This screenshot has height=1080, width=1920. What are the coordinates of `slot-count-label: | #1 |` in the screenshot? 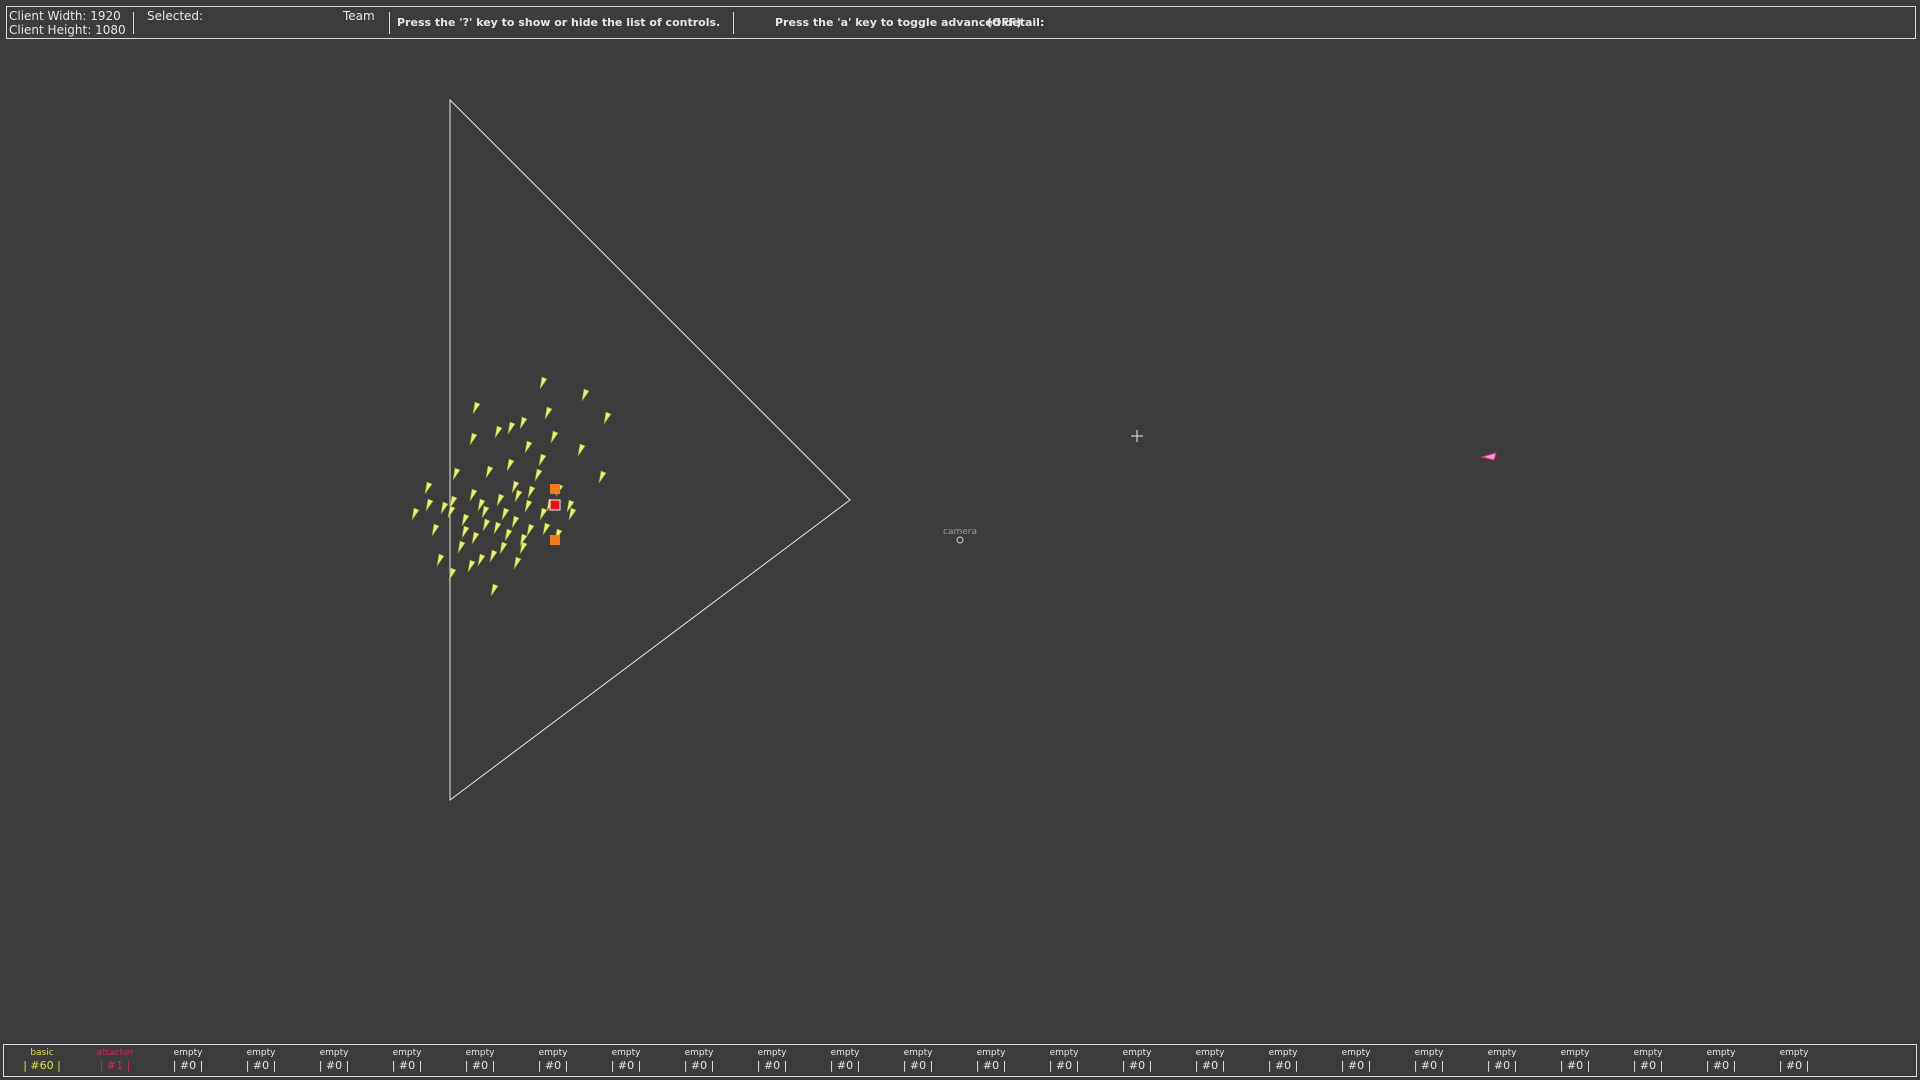 It's located at (115, 1065).